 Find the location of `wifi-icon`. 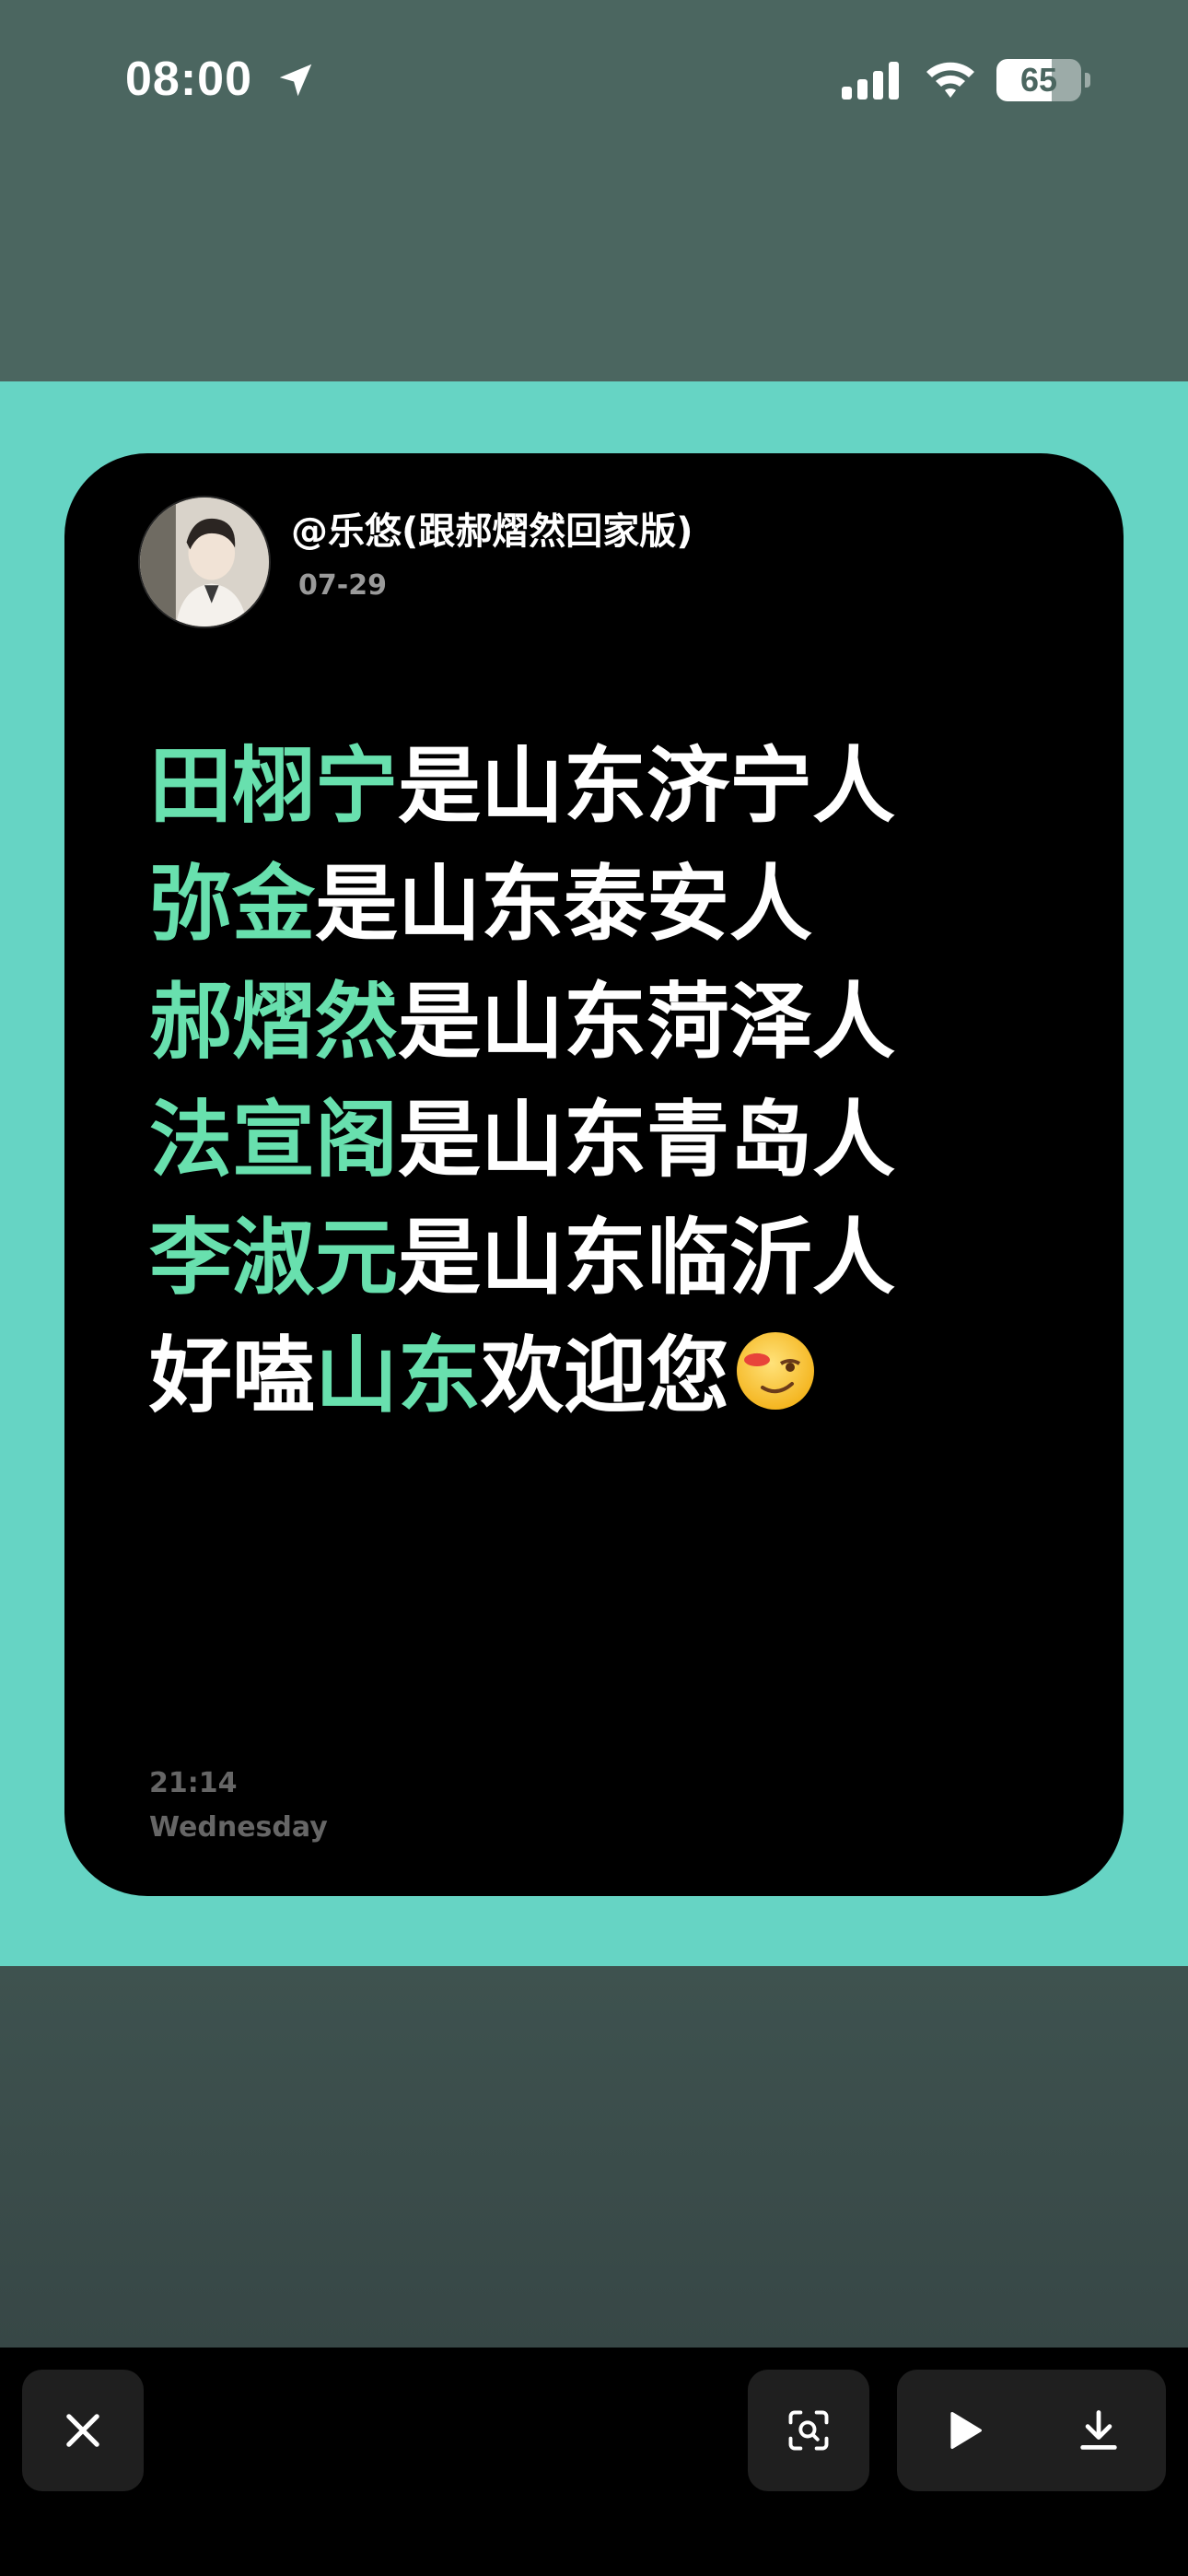

wifi-icon is located at coordinates (950, 80).